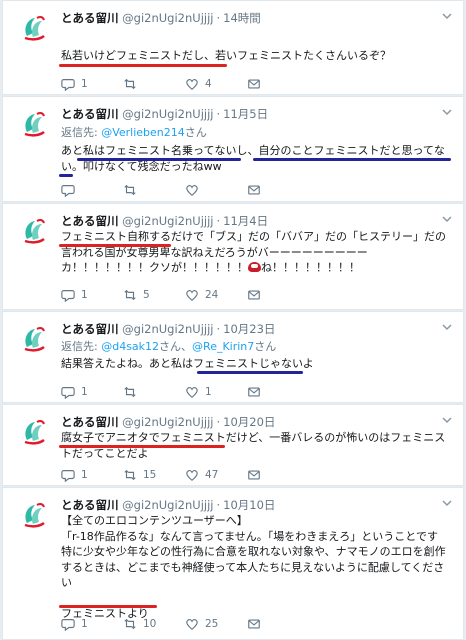 The width and height of the screenshot is (466, 640). Describe the element at coordinates (130, 346) in the screenshot. I see `reply-to-user-link: @d4sak12` at that location.